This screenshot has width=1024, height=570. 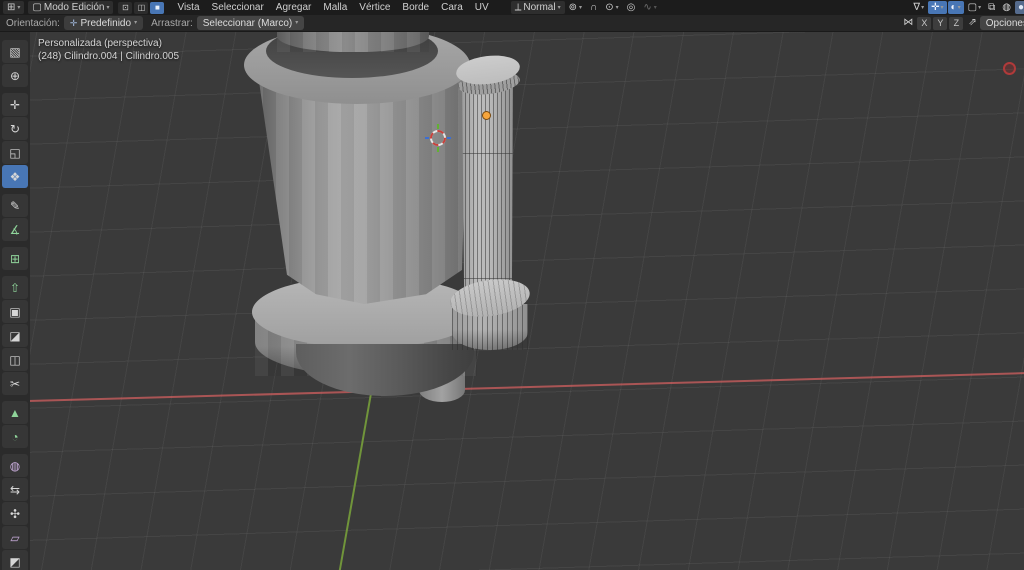 What do you see at coordinates (15, 335) in the screenshot?
I see `tool-bevel: ◪` at bounding box center [15, 335].